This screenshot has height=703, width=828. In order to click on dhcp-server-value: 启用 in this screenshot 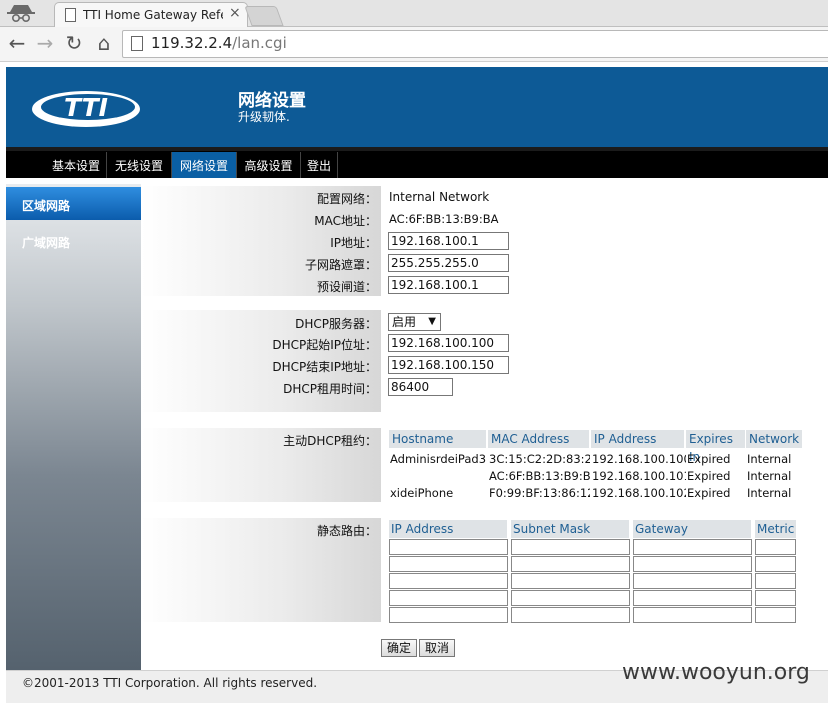, I will do `click(404, 322)`.